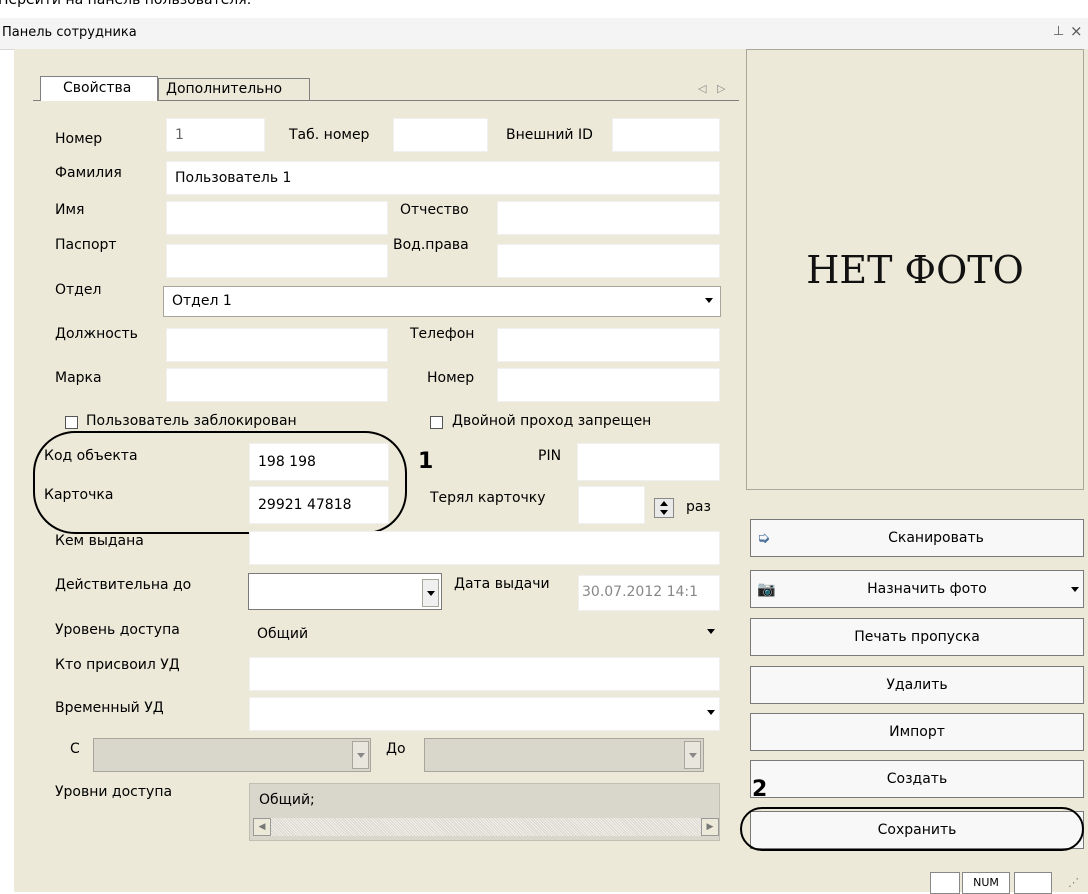 This screenshot has width=1088, height=894. Describe the element at coordinates (70, 210) in the screenshot. I see `label-imya: Имя` at that location.